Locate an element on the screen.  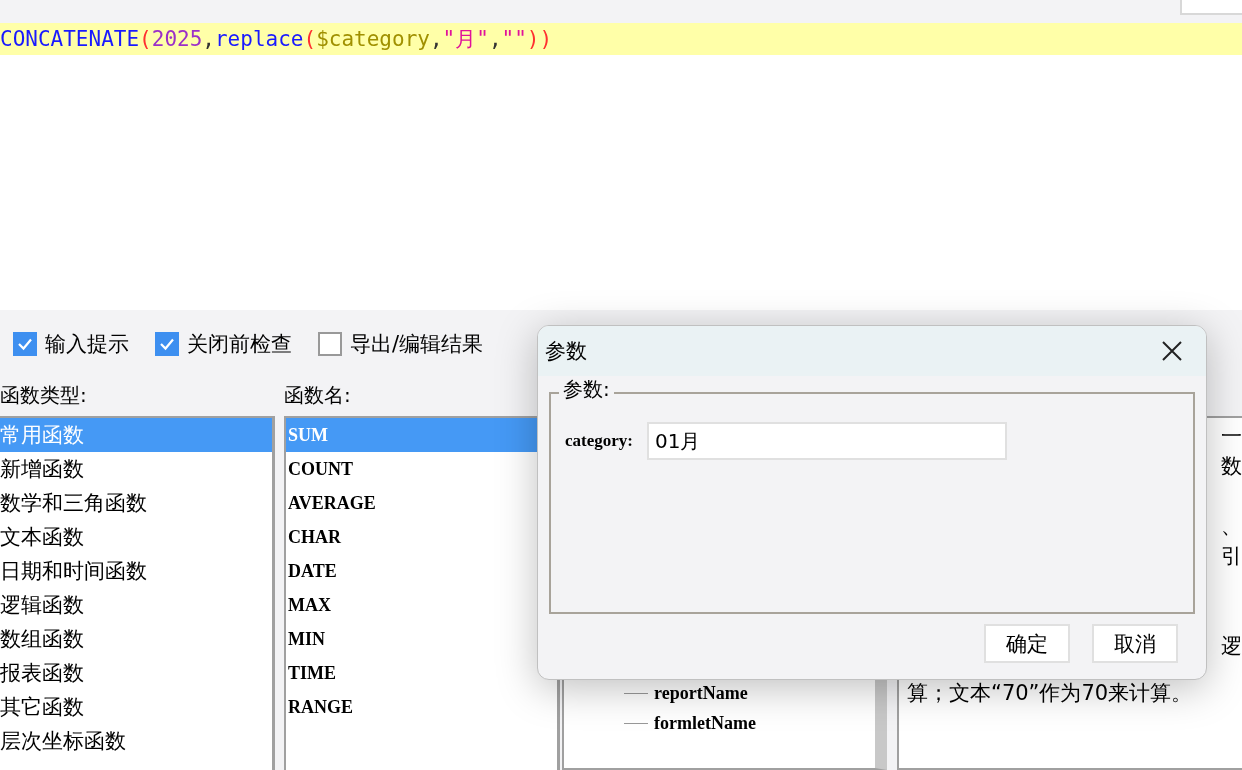
dialog-button: 取消 is located at coordinates (1135, 643).